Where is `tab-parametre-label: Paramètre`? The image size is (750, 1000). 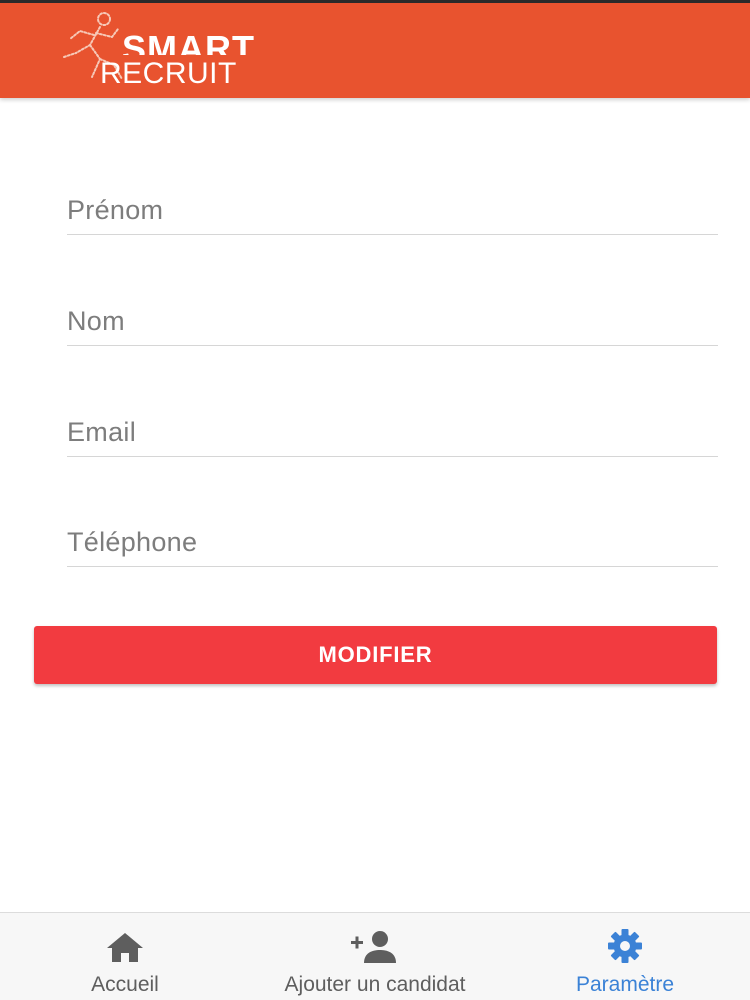 tab-parametre-label: Paramètre is located at coordinates (625, 984).